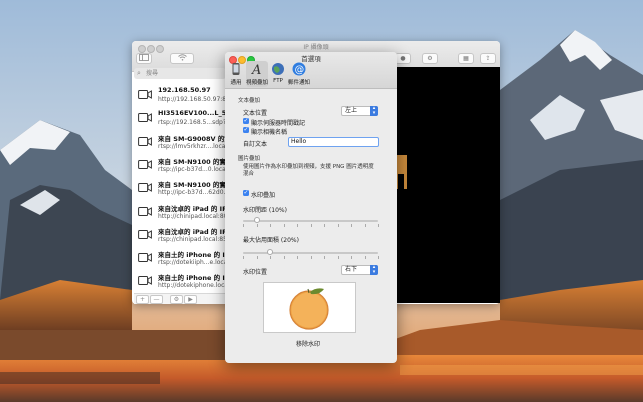  Describe the element at coordinates (152, 73) in the screenshot. I see `search-placeholder: 搜尋` at that location.